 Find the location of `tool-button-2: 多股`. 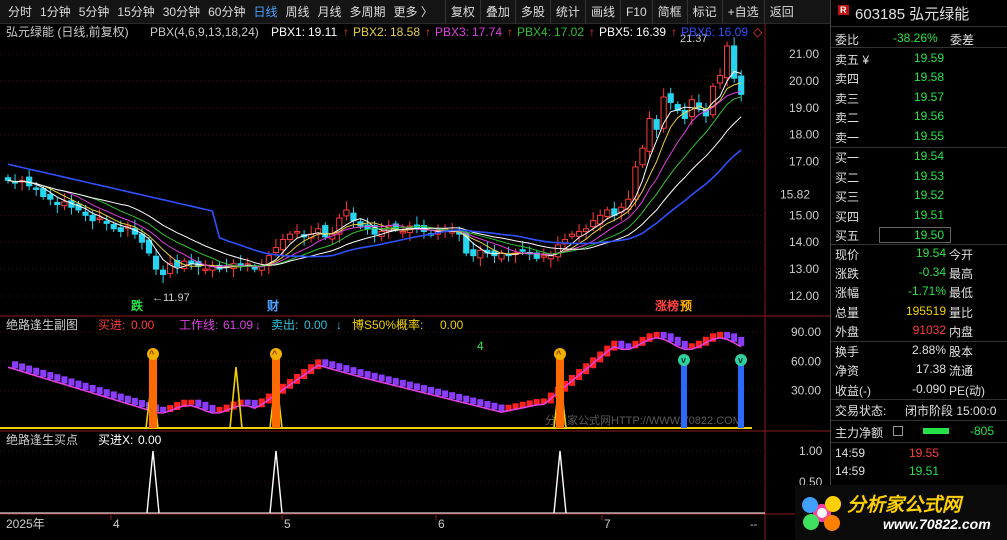

tool-button-2: 多股 is located at coordinates (532, 12).